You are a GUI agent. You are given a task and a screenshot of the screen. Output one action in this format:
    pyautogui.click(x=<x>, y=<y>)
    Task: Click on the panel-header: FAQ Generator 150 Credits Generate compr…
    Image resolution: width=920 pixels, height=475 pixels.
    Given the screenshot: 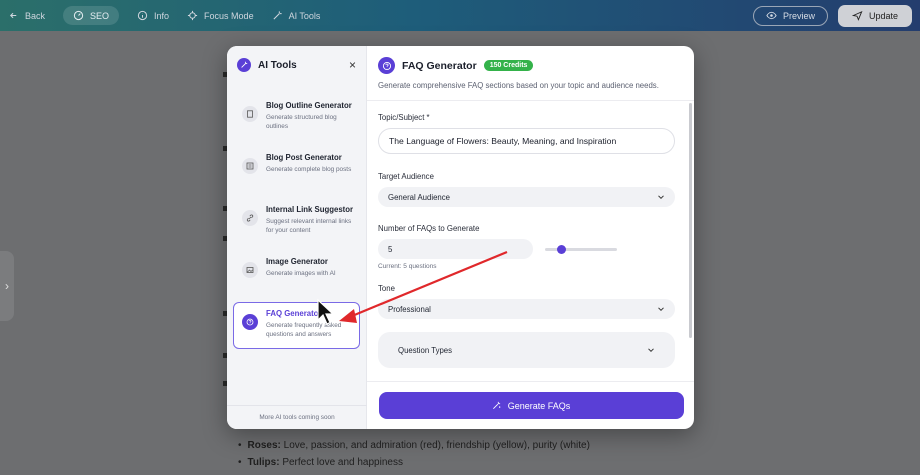 What is the action you would take?
    pyautogui.click(x=530, y=73)
    